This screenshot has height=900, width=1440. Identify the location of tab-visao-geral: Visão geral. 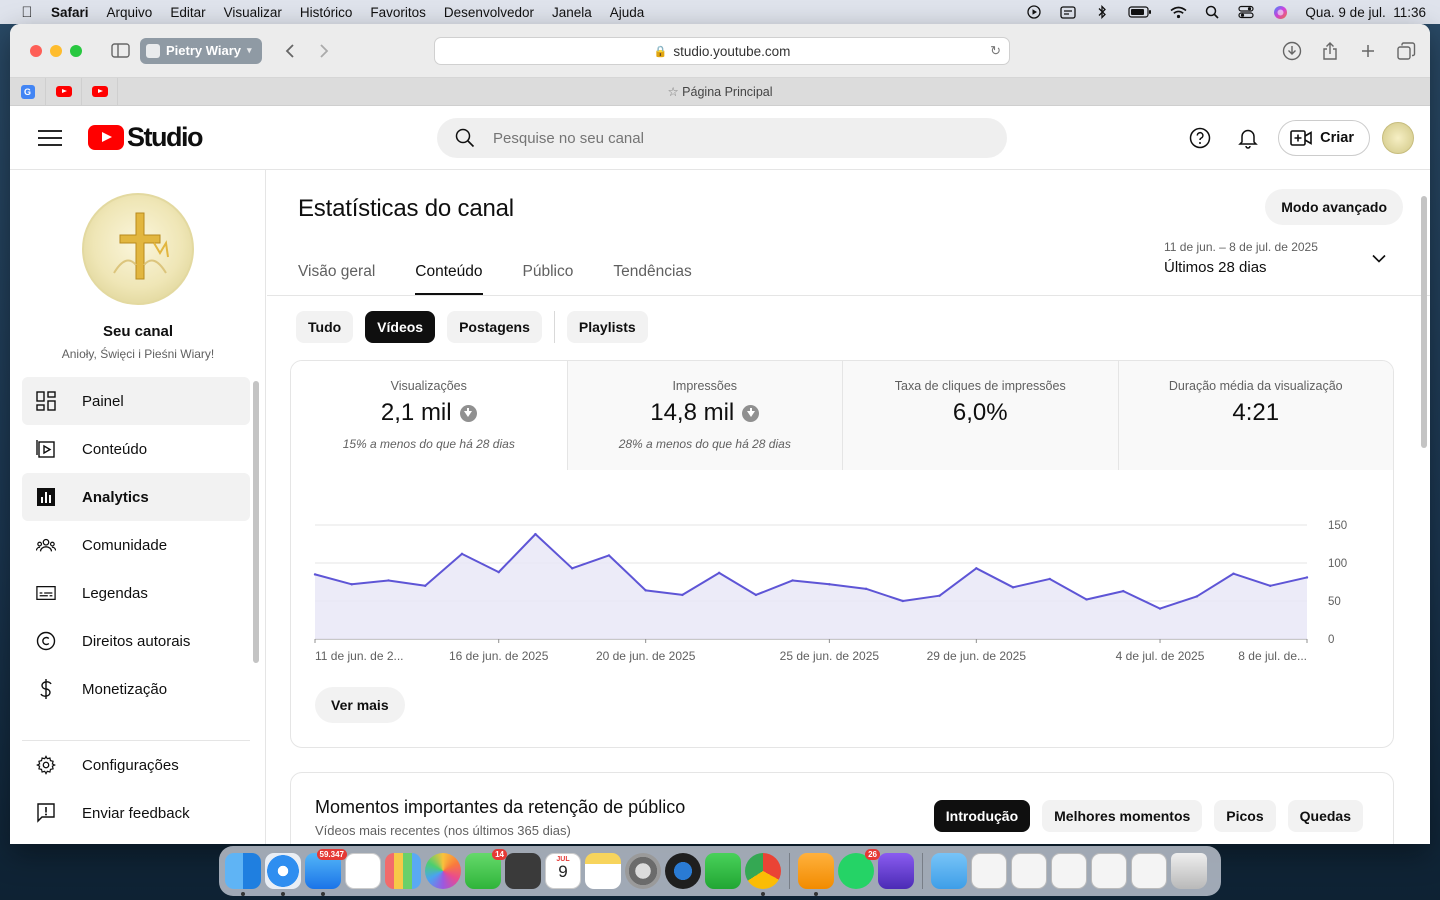
(336, 274).